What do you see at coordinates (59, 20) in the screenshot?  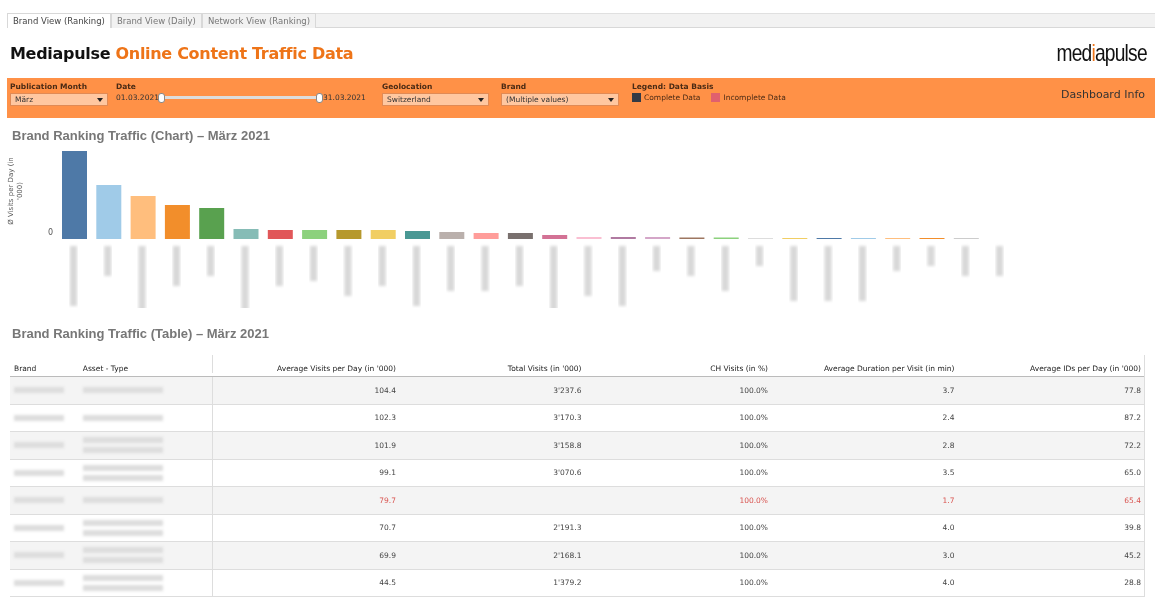 I see `tab: Brand View (Ranking)` at bounding box center [59, 20].